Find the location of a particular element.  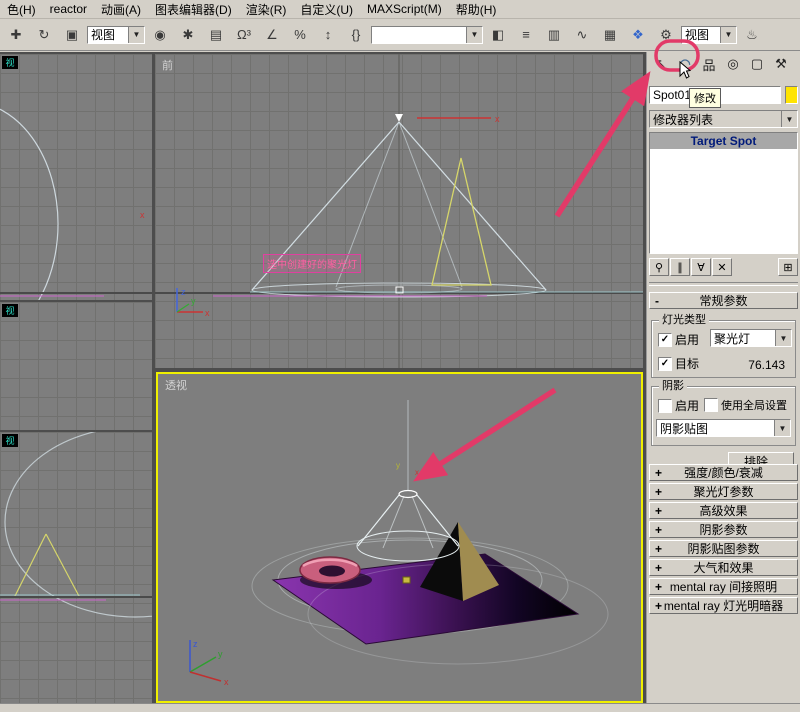

rollout-shadow-parameters: + 阴影参数 is located at coordinates (723, 529).